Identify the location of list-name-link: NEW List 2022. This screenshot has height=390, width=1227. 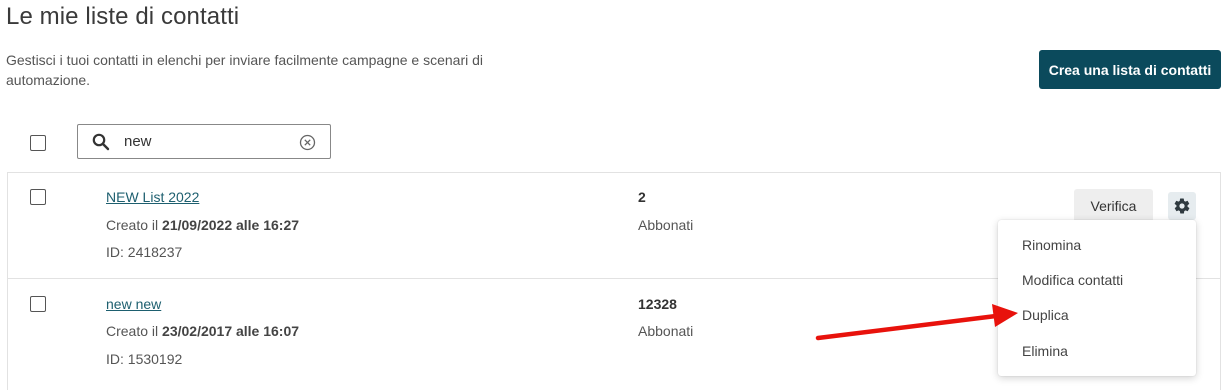
(152, 197).